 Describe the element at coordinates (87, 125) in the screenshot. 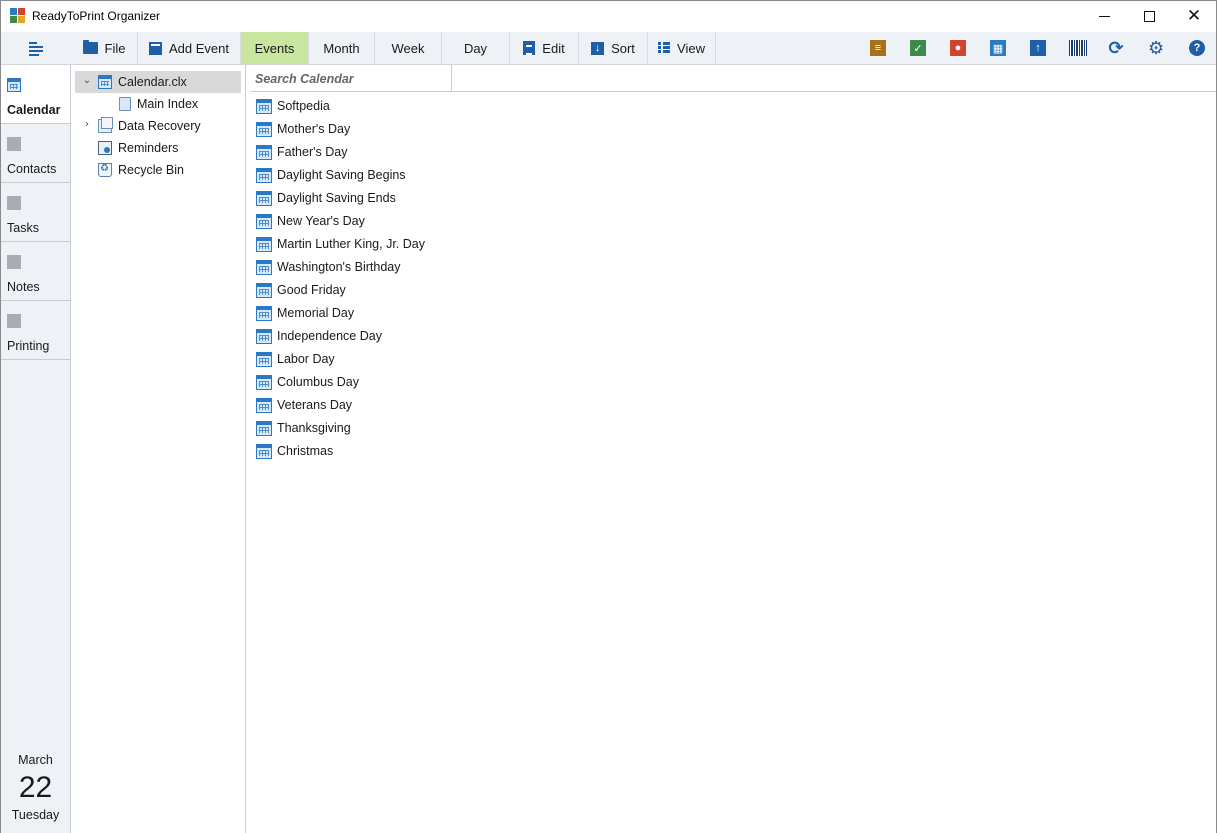

I see `chevron-right-icon: ›` at that location.